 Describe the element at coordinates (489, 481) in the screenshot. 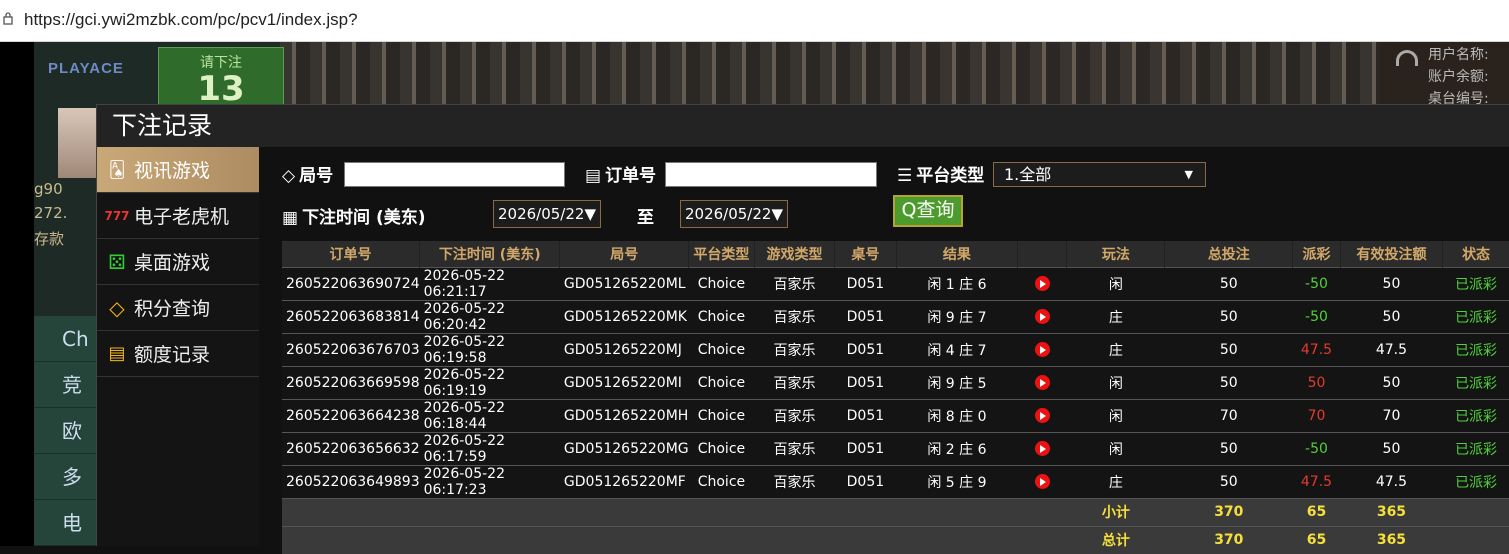

I see `bet-time-cell: 2026-05-22 06:17:23` at that location.